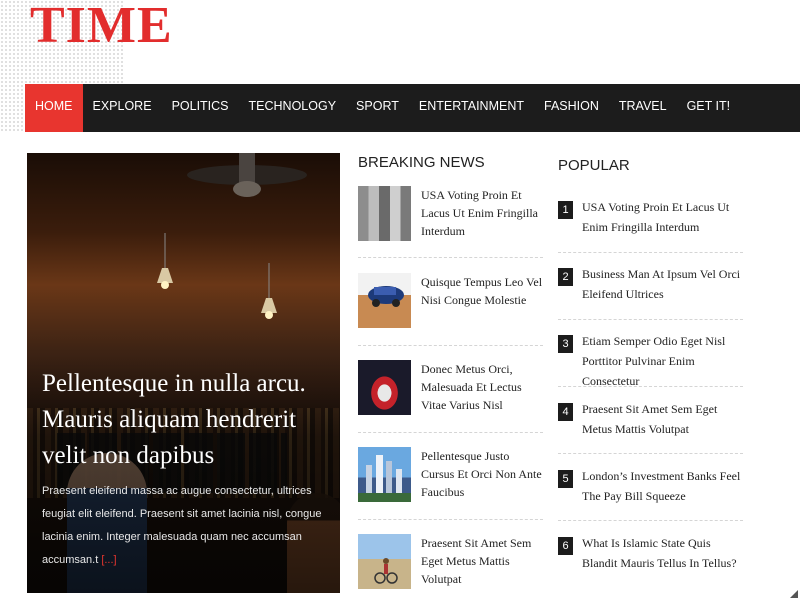 The image size is (800, 600). What do you see at coordinates (108, 560) in the screenshot?
I see `read-more-link: [...]` at bounding box center [108, 560].